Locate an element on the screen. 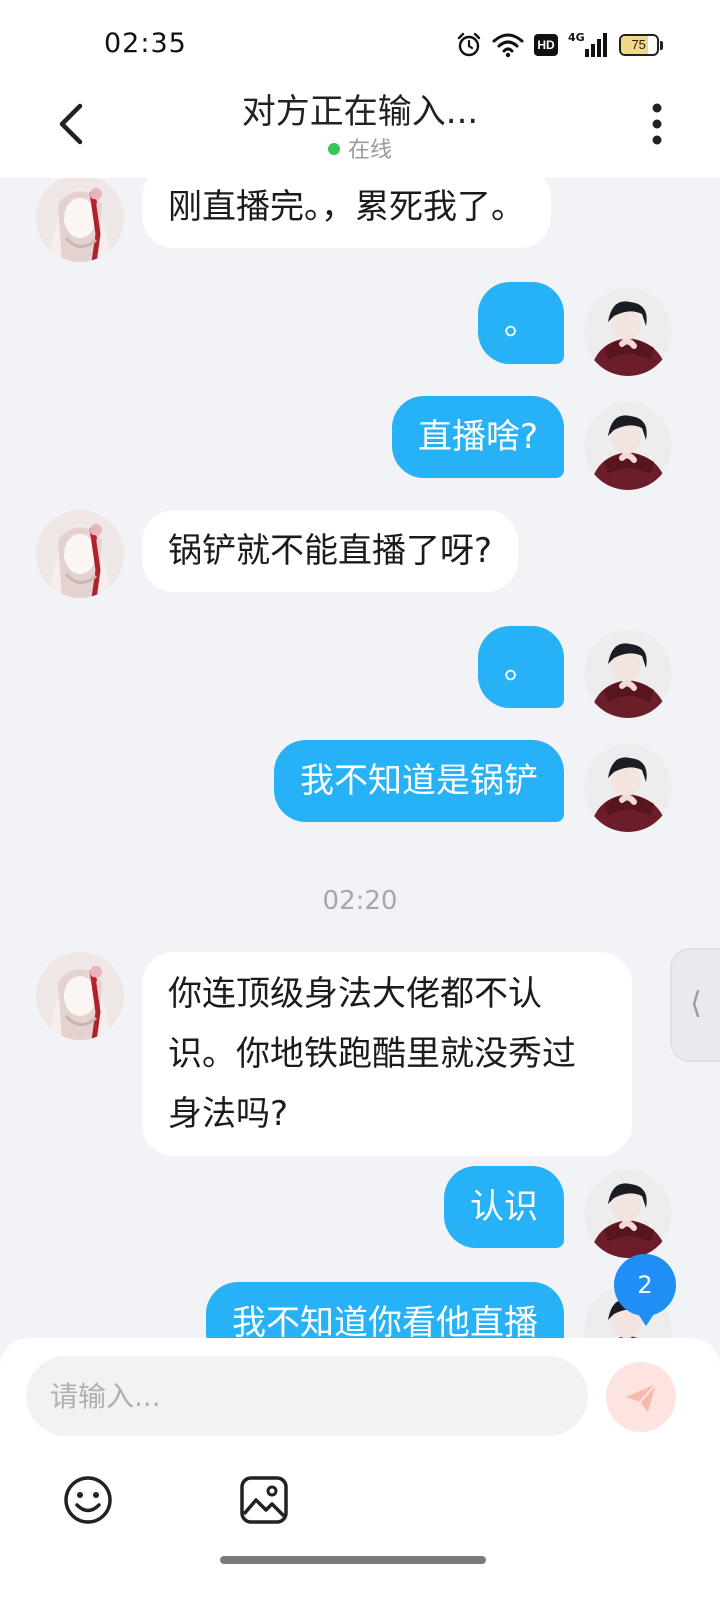 This screenshot has height=1600, width=720. send-icon is located at coordinates (641, 1397).